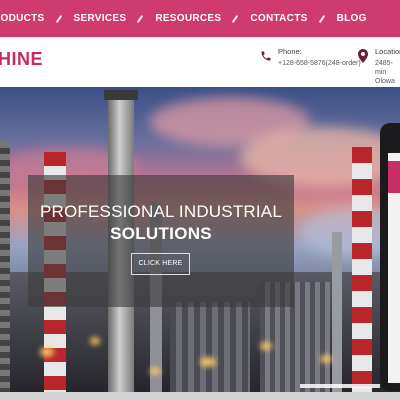  What do you see at coordinates (100, 18) in the screenshot?
I see `nav-item-label: SERVICES` at bounding box center [100, 18].